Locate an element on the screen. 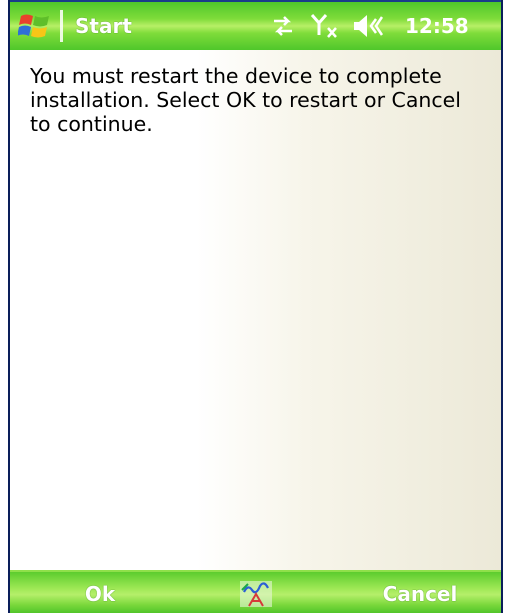 The height and width of the screenshot is (613, 513). cancel-softkey: Cancel is located at coordinates (420, 594).